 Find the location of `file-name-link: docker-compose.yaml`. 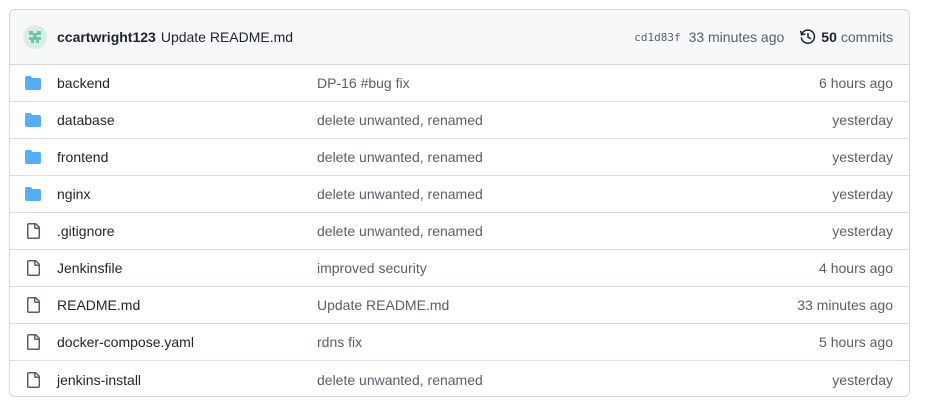

file-name-link: docker-compose.yaml is located at coordinates (187, 342).